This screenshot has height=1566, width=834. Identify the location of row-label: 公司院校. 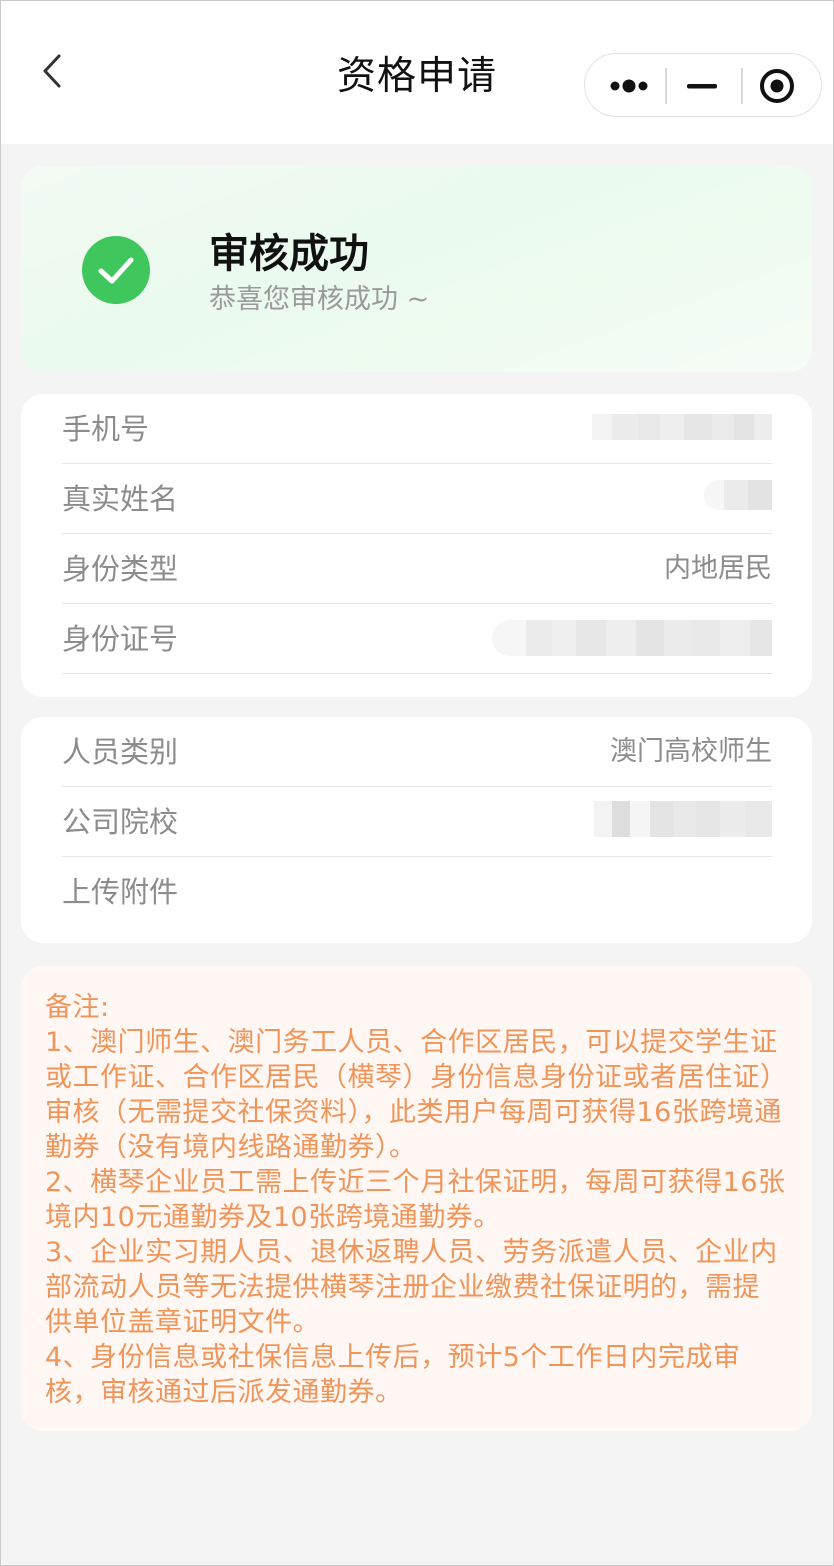
(120, 822).